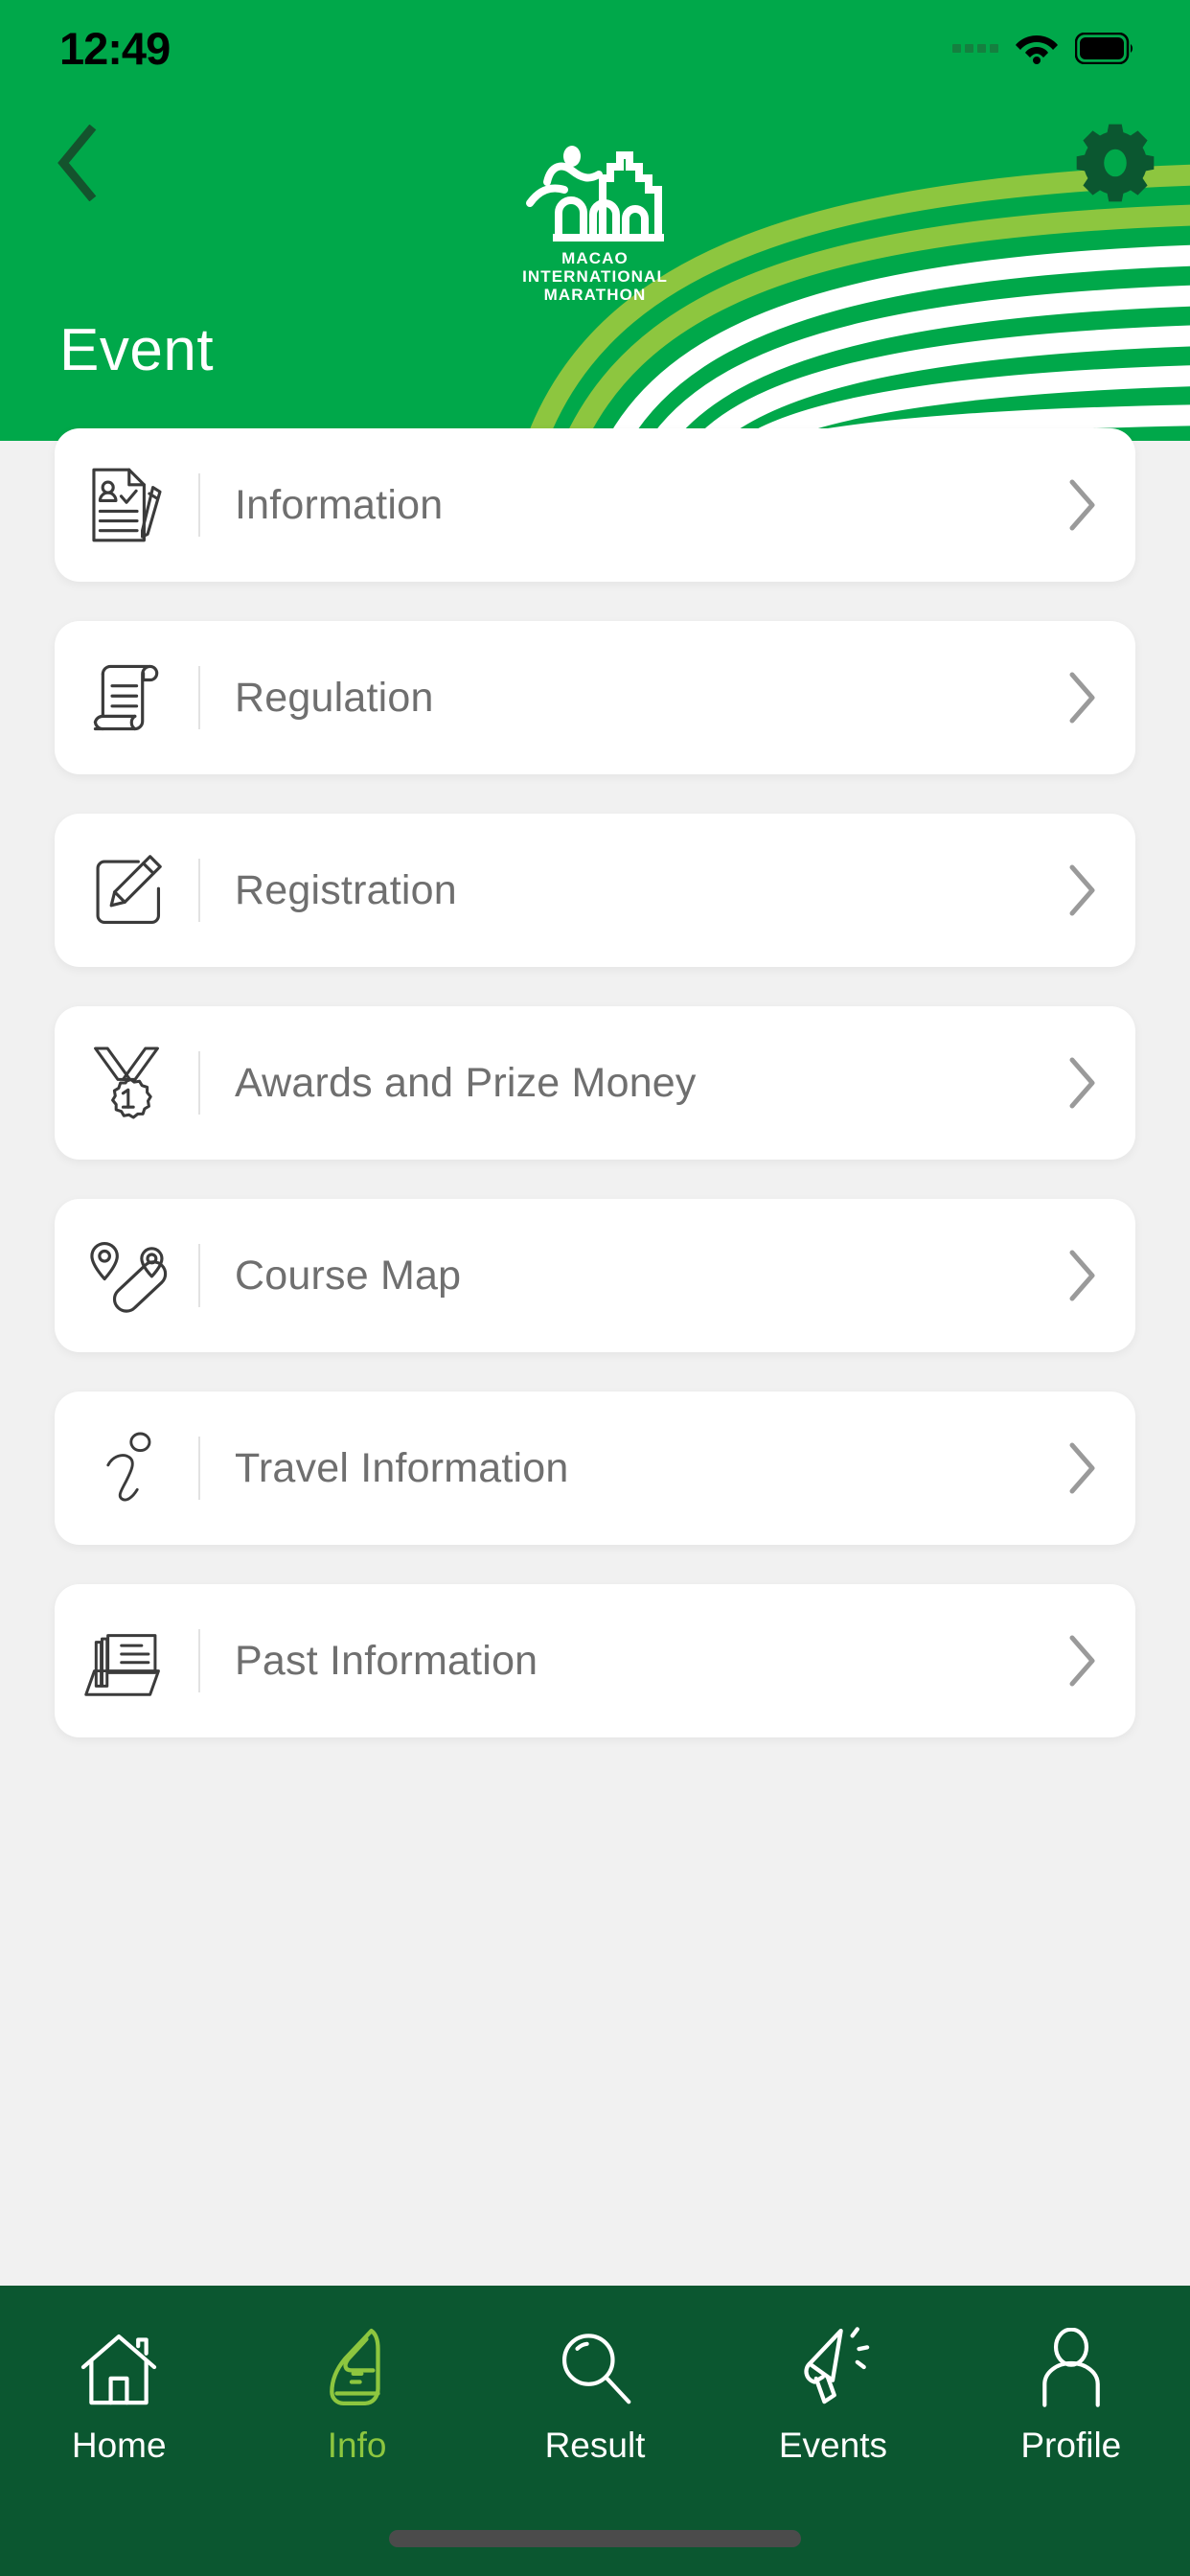 The width and height of the screenshot is (1190, 2576). Describe the element at coordinates (1071, 2364) in the screenshot. I see `person-icon` at that location.